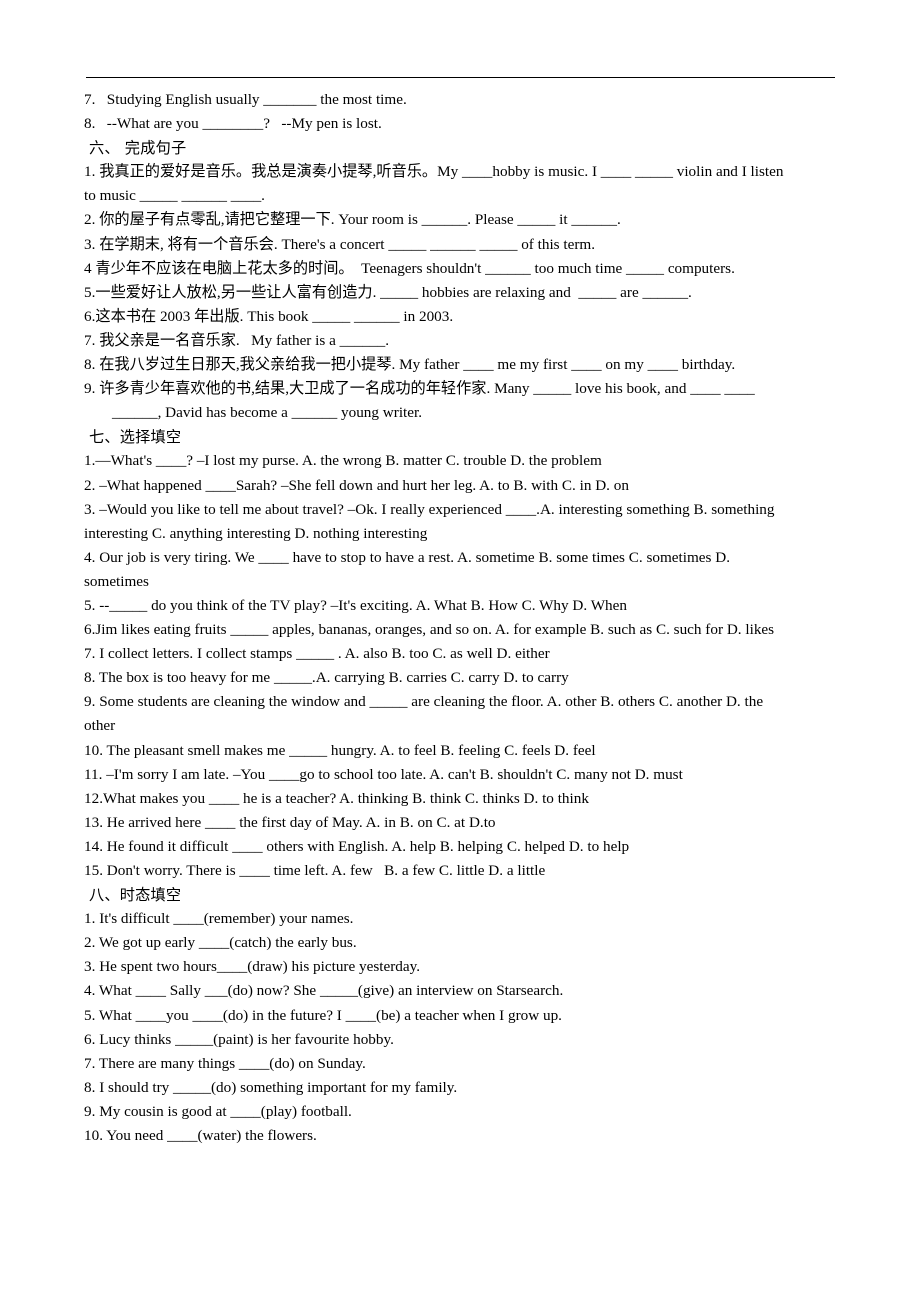  What do you see at coordinates (460, 77) in the screenshot?
I see `header-separator-rule` at bounding box center [460, 77].